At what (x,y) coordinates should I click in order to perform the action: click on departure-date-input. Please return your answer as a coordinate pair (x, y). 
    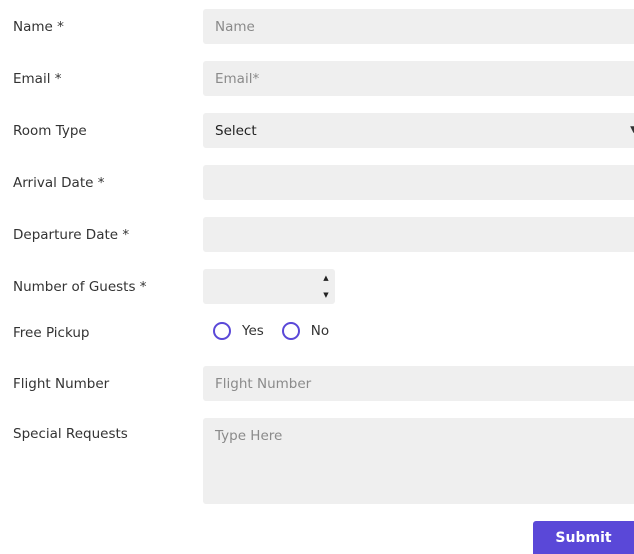
    Looking at the image, I should click on (418, 234).